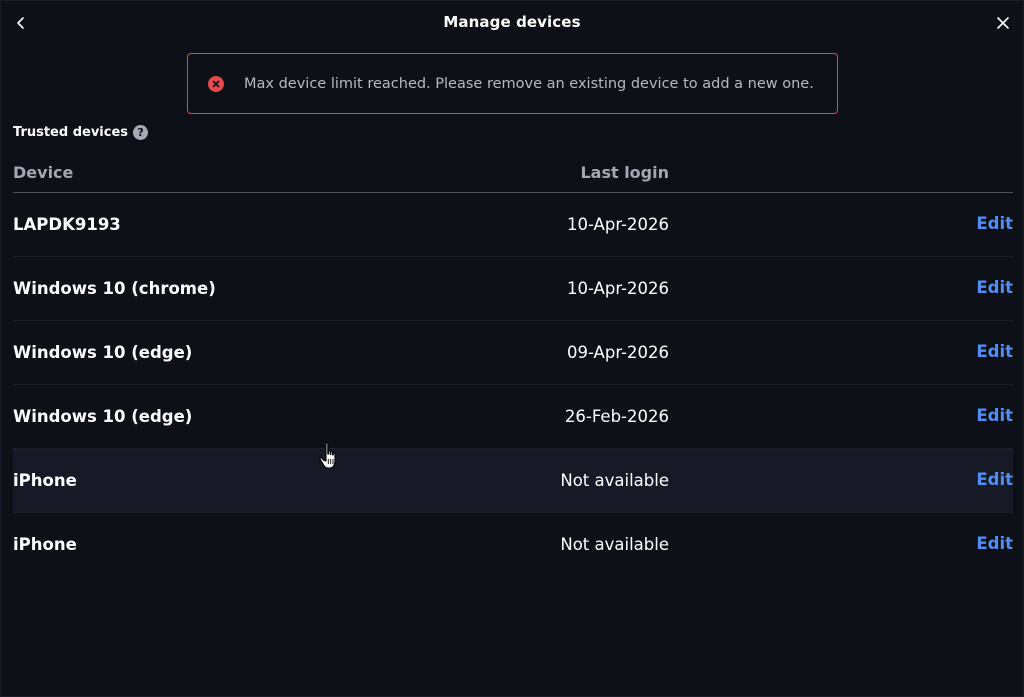 Image resolution: width=1024 pixels, height=697 pixels. What do you see at coordinates (513, 175) in the screenshot?
I see `table-header: Device Last login` at bounding box center [513, 175].